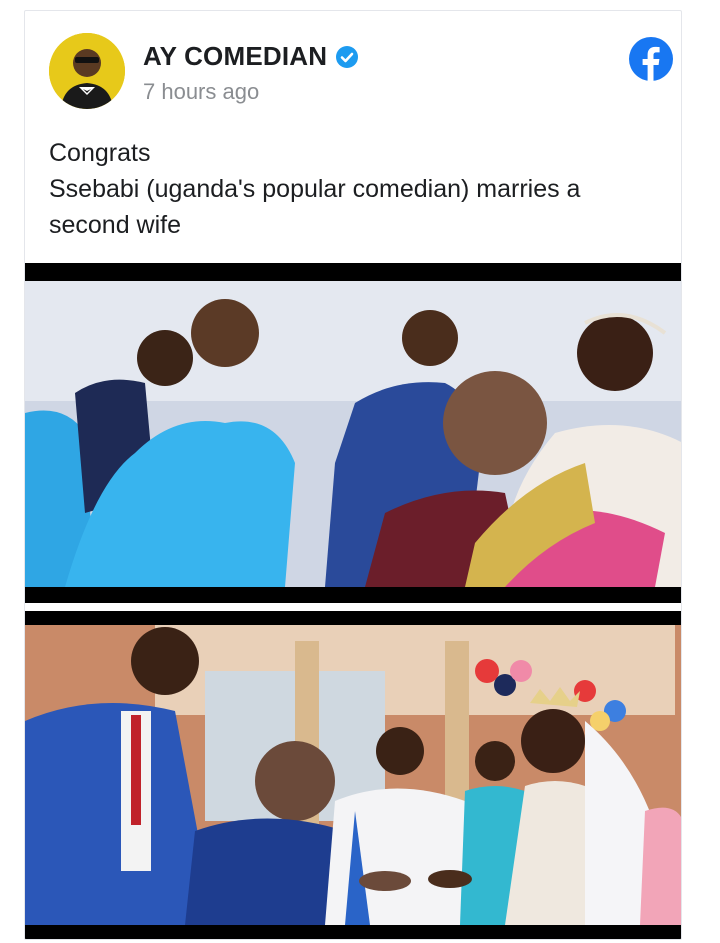 This screenshot has height=943, width=720. Describe the element at coordinates (100, 153) in the screenshot. I see `post-text-line-1: Congrats` at that location.